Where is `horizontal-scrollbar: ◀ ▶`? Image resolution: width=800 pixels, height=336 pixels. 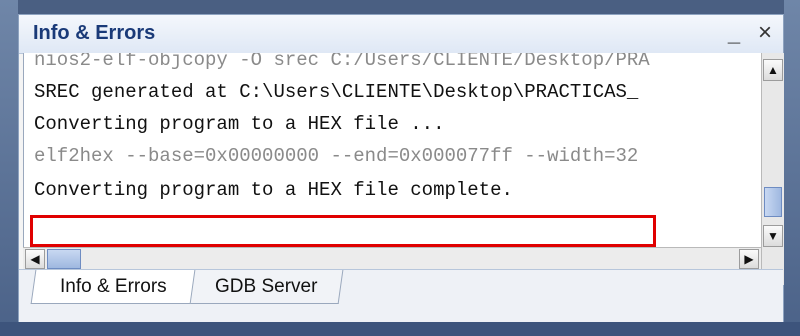 horizontal-scrollbar: ◀ ▶ is located at coordinates (392, 258).